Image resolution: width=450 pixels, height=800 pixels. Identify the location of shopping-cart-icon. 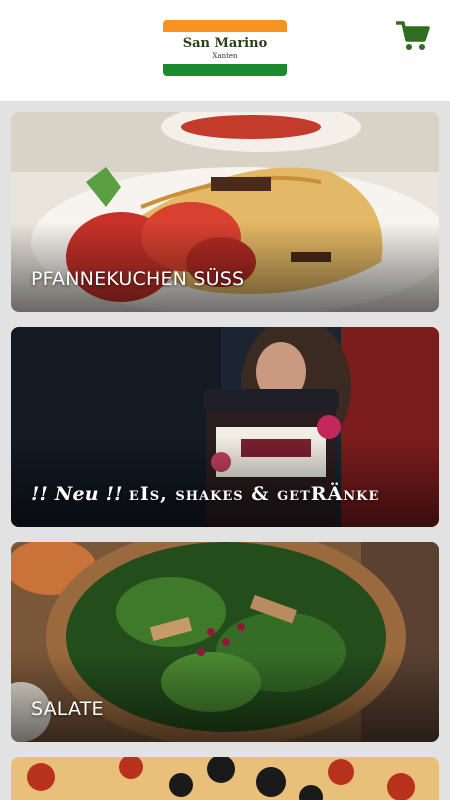
(412, 36).